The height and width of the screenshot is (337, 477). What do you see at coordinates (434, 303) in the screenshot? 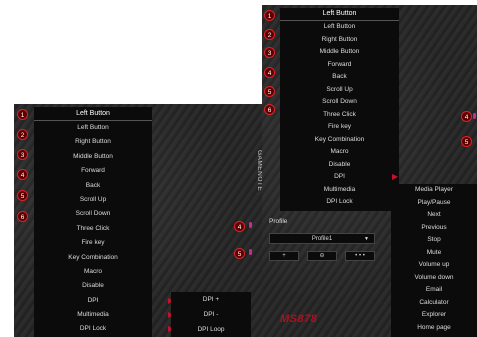
I see `submenu-item: Calculator` at bounding box center [434, 303].